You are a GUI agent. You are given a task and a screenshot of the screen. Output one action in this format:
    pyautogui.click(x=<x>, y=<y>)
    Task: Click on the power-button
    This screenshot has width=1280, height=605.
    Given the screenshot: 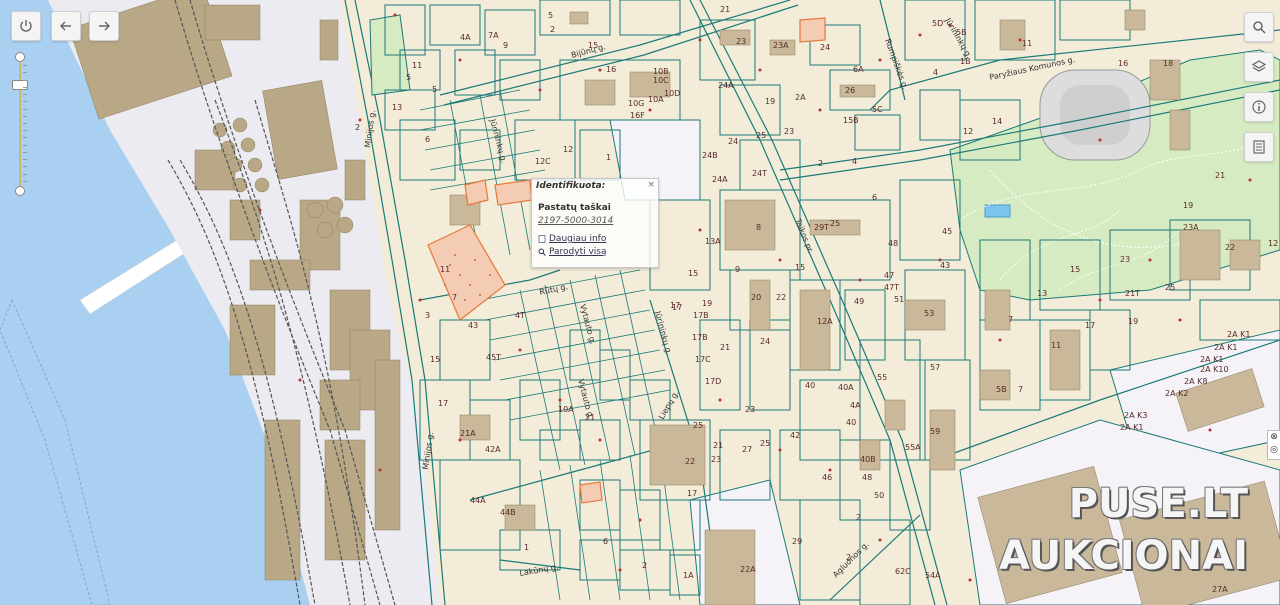 What is the action you would take?
    pyautogui.click(x=26, y=26)
    